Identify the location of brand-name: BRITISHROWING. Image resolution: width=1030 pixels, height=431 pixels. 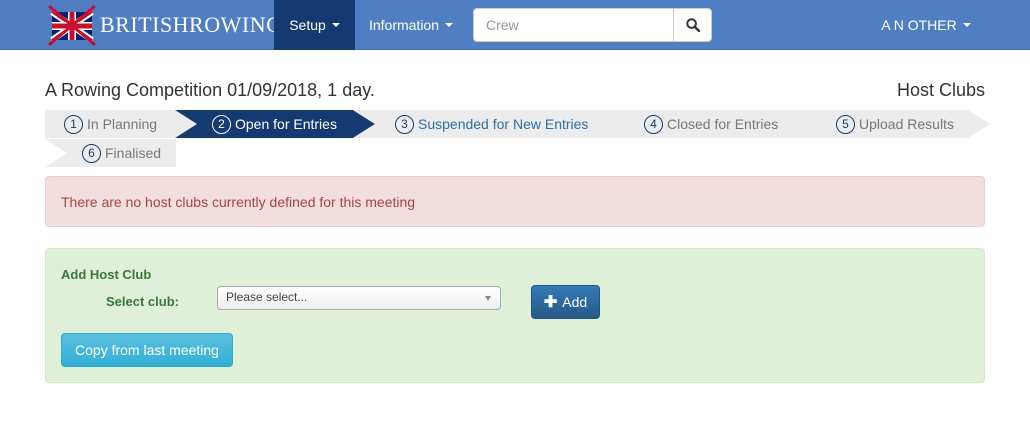
(191, 24).